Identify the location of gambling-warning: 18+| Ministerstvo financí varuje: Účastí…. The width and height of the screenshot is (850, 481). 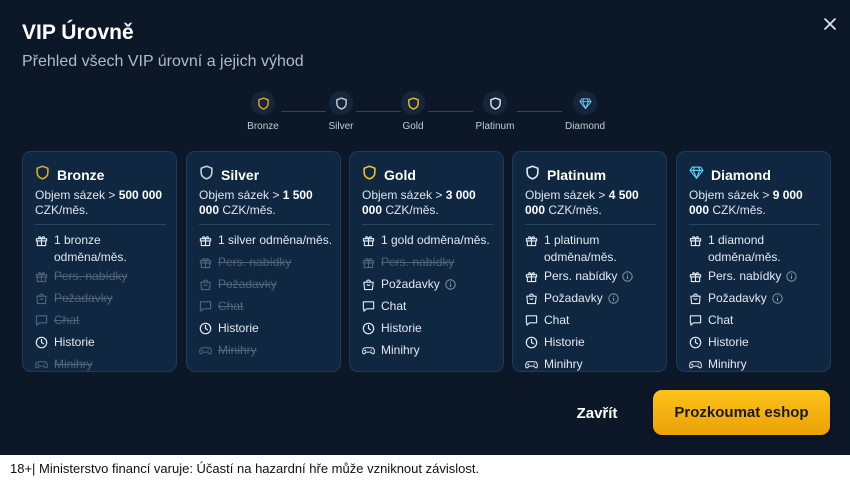
(425, 468).